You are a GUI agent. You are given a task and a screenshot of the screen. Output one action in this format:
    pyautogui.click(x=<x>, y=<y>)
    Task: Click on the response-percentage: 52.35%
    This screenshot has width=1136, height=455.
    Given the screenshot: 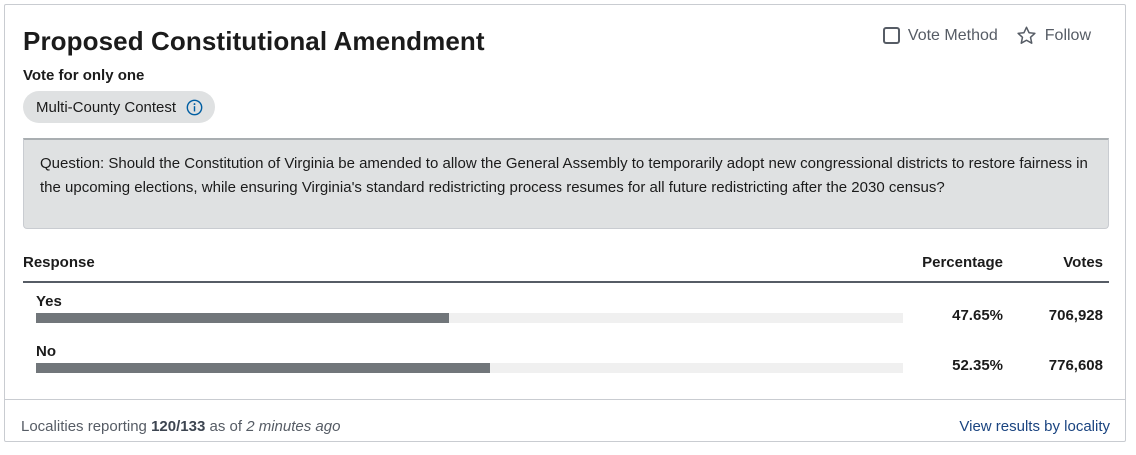 What is the action you would take?
    pyautogui.click(x=977, y=365)
    